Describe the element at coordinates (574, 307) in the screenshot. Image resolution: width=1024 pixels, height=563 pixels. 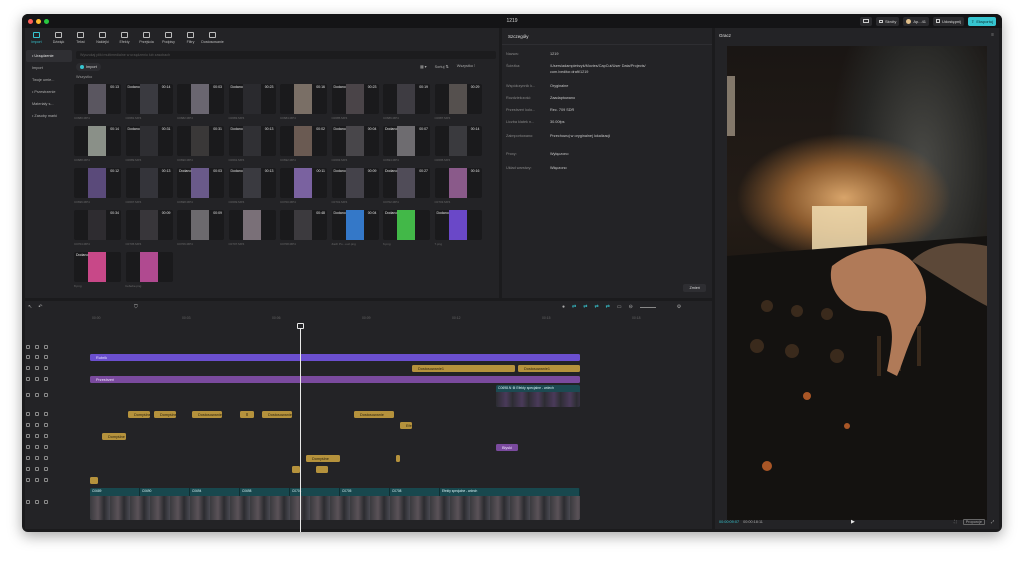
I see `link-icon: ⇄` at that location.